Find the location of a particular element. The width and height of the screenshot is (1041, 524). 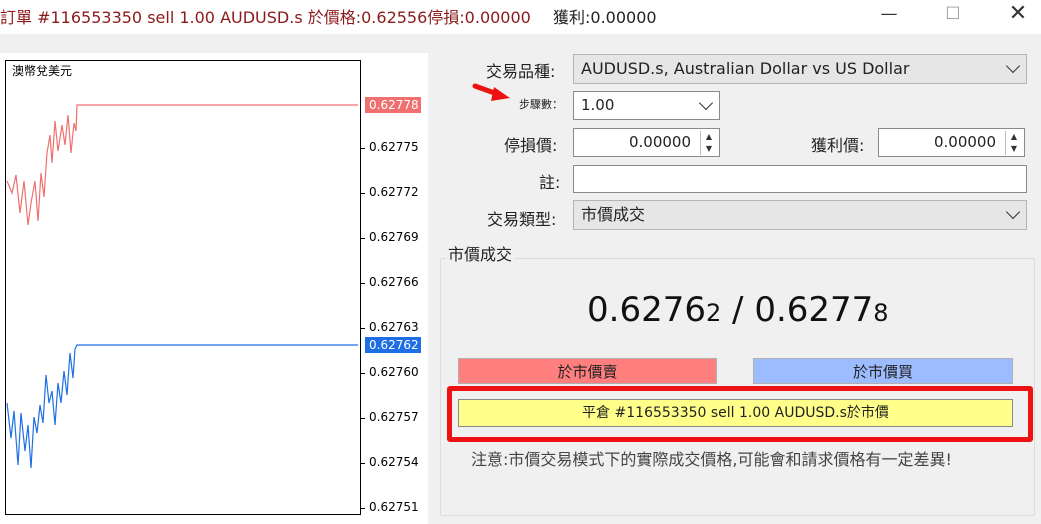

bid-price: 0.6276 is located at coordinates (646, 310).